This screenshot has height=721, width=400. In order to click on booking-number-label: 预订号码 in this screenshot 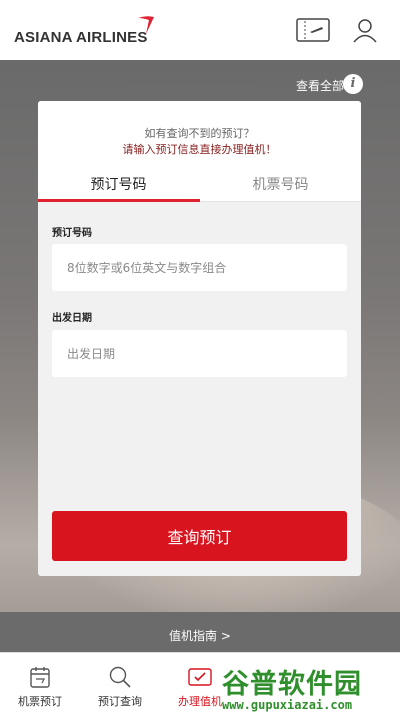, I will do `click(72, 233)`.